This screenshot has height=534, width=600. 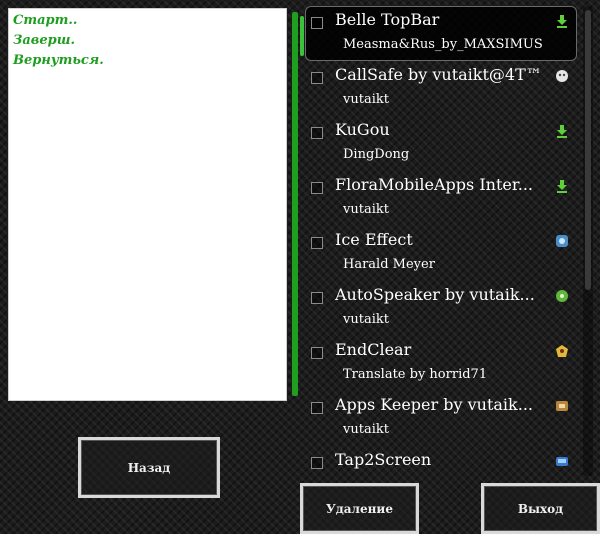 I want to click on list-item: Apps Keeper by vutaik... vutaikt, so click(x=441, y=418).